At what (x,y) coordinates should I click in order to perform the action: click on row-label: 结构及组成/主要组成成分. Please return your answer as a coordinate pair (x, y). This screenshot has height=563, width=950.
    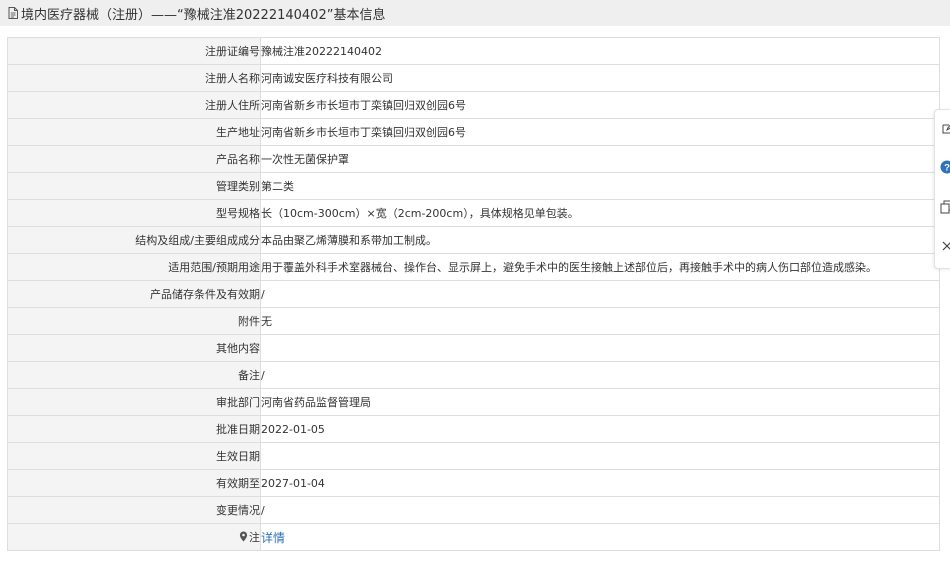
    Looking at the image, I should click on (134, 240).